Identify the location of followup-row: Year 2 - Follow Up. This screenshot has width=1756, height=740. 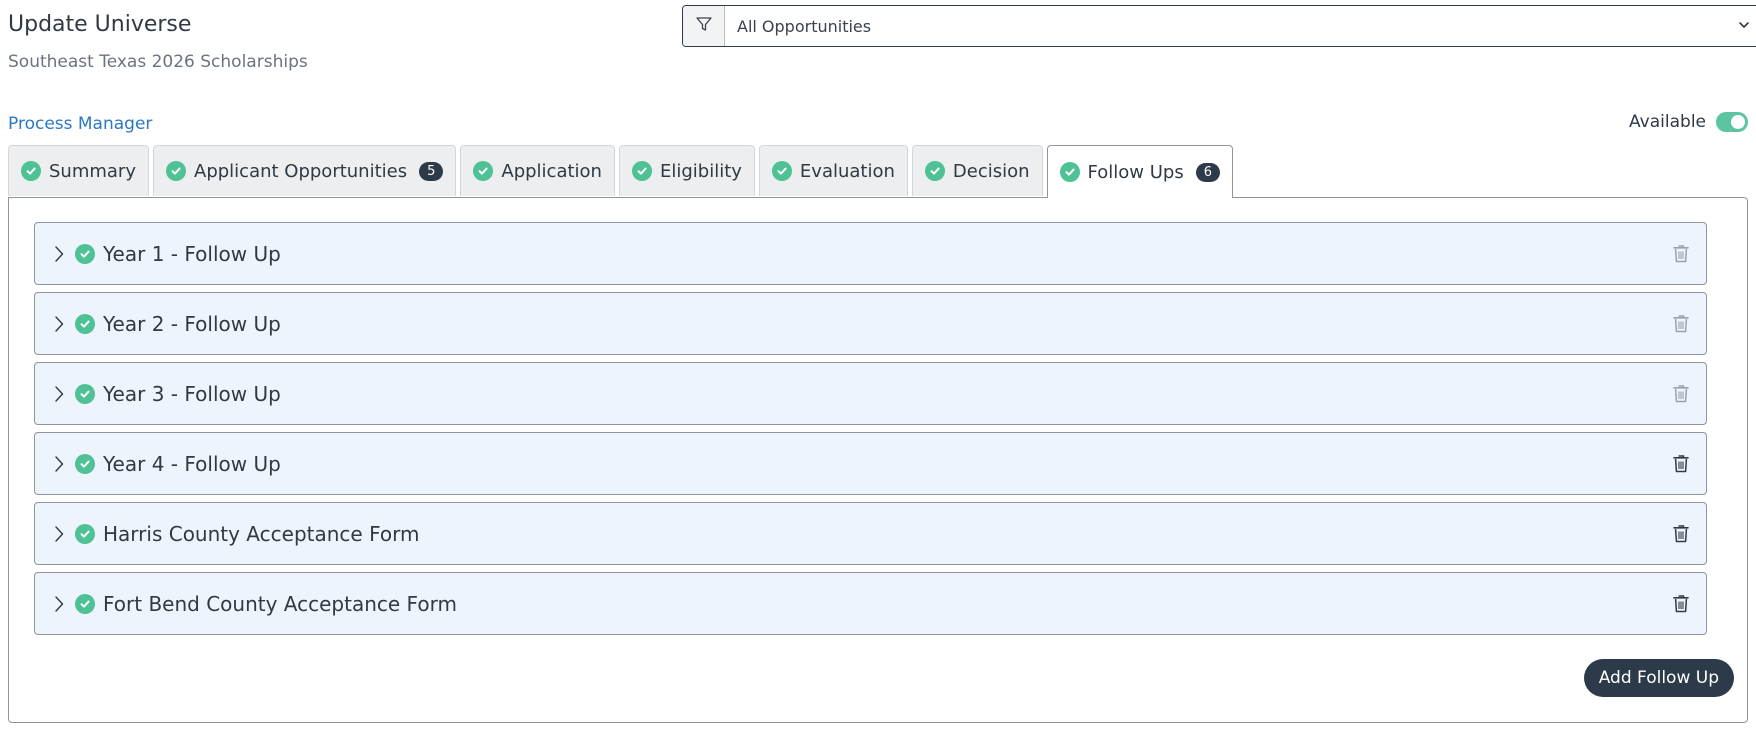
(870, 323).